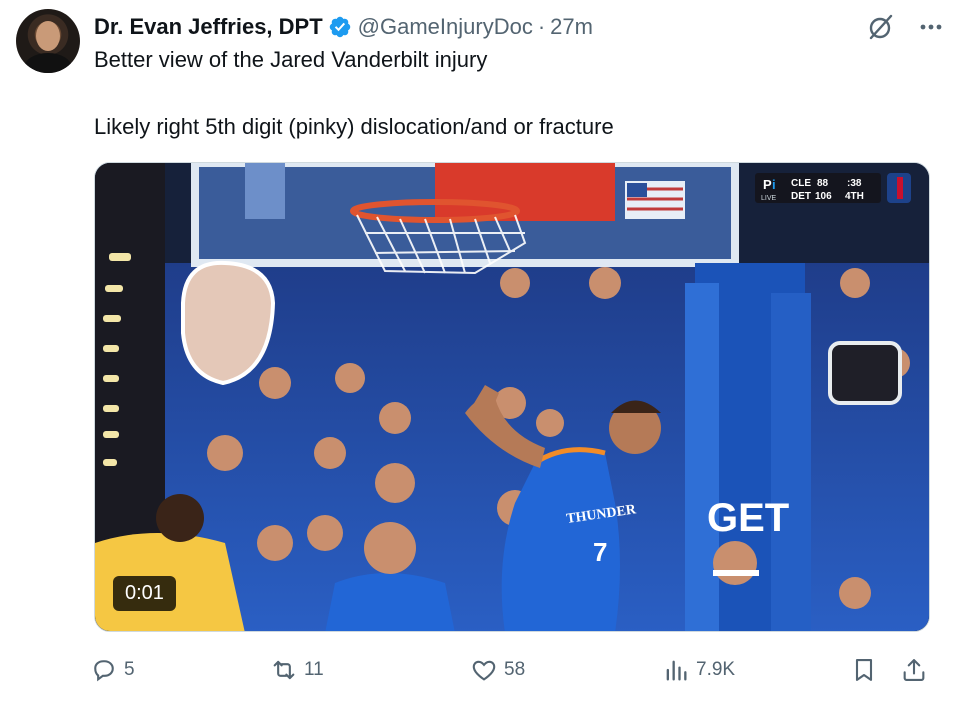  I want to click on bookmark-button, so click(867, 670).